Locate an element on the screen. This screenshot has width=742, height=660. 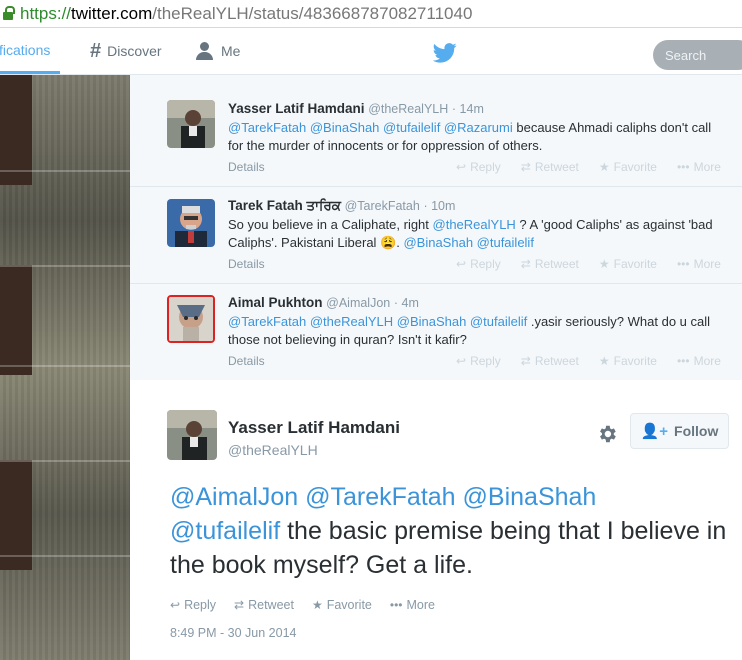
mention-link: @theRealYLH is located at coordinates (474, 224).